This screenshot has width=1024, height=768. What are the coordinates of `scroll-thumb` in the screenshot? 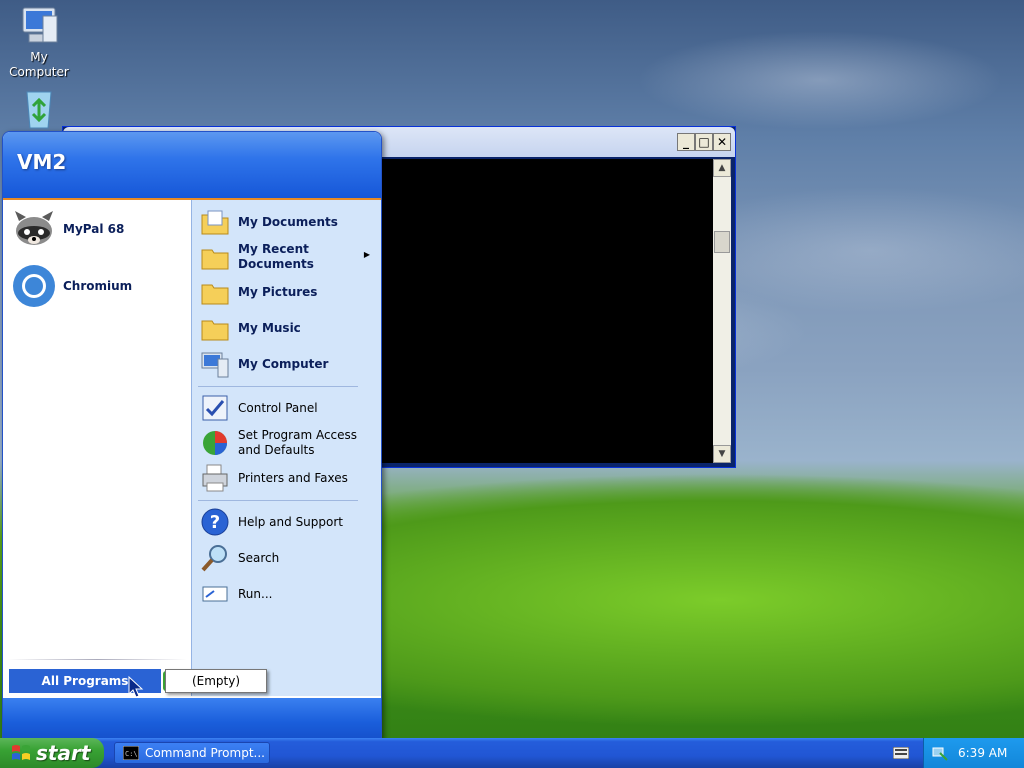 It's located at (722, 242).